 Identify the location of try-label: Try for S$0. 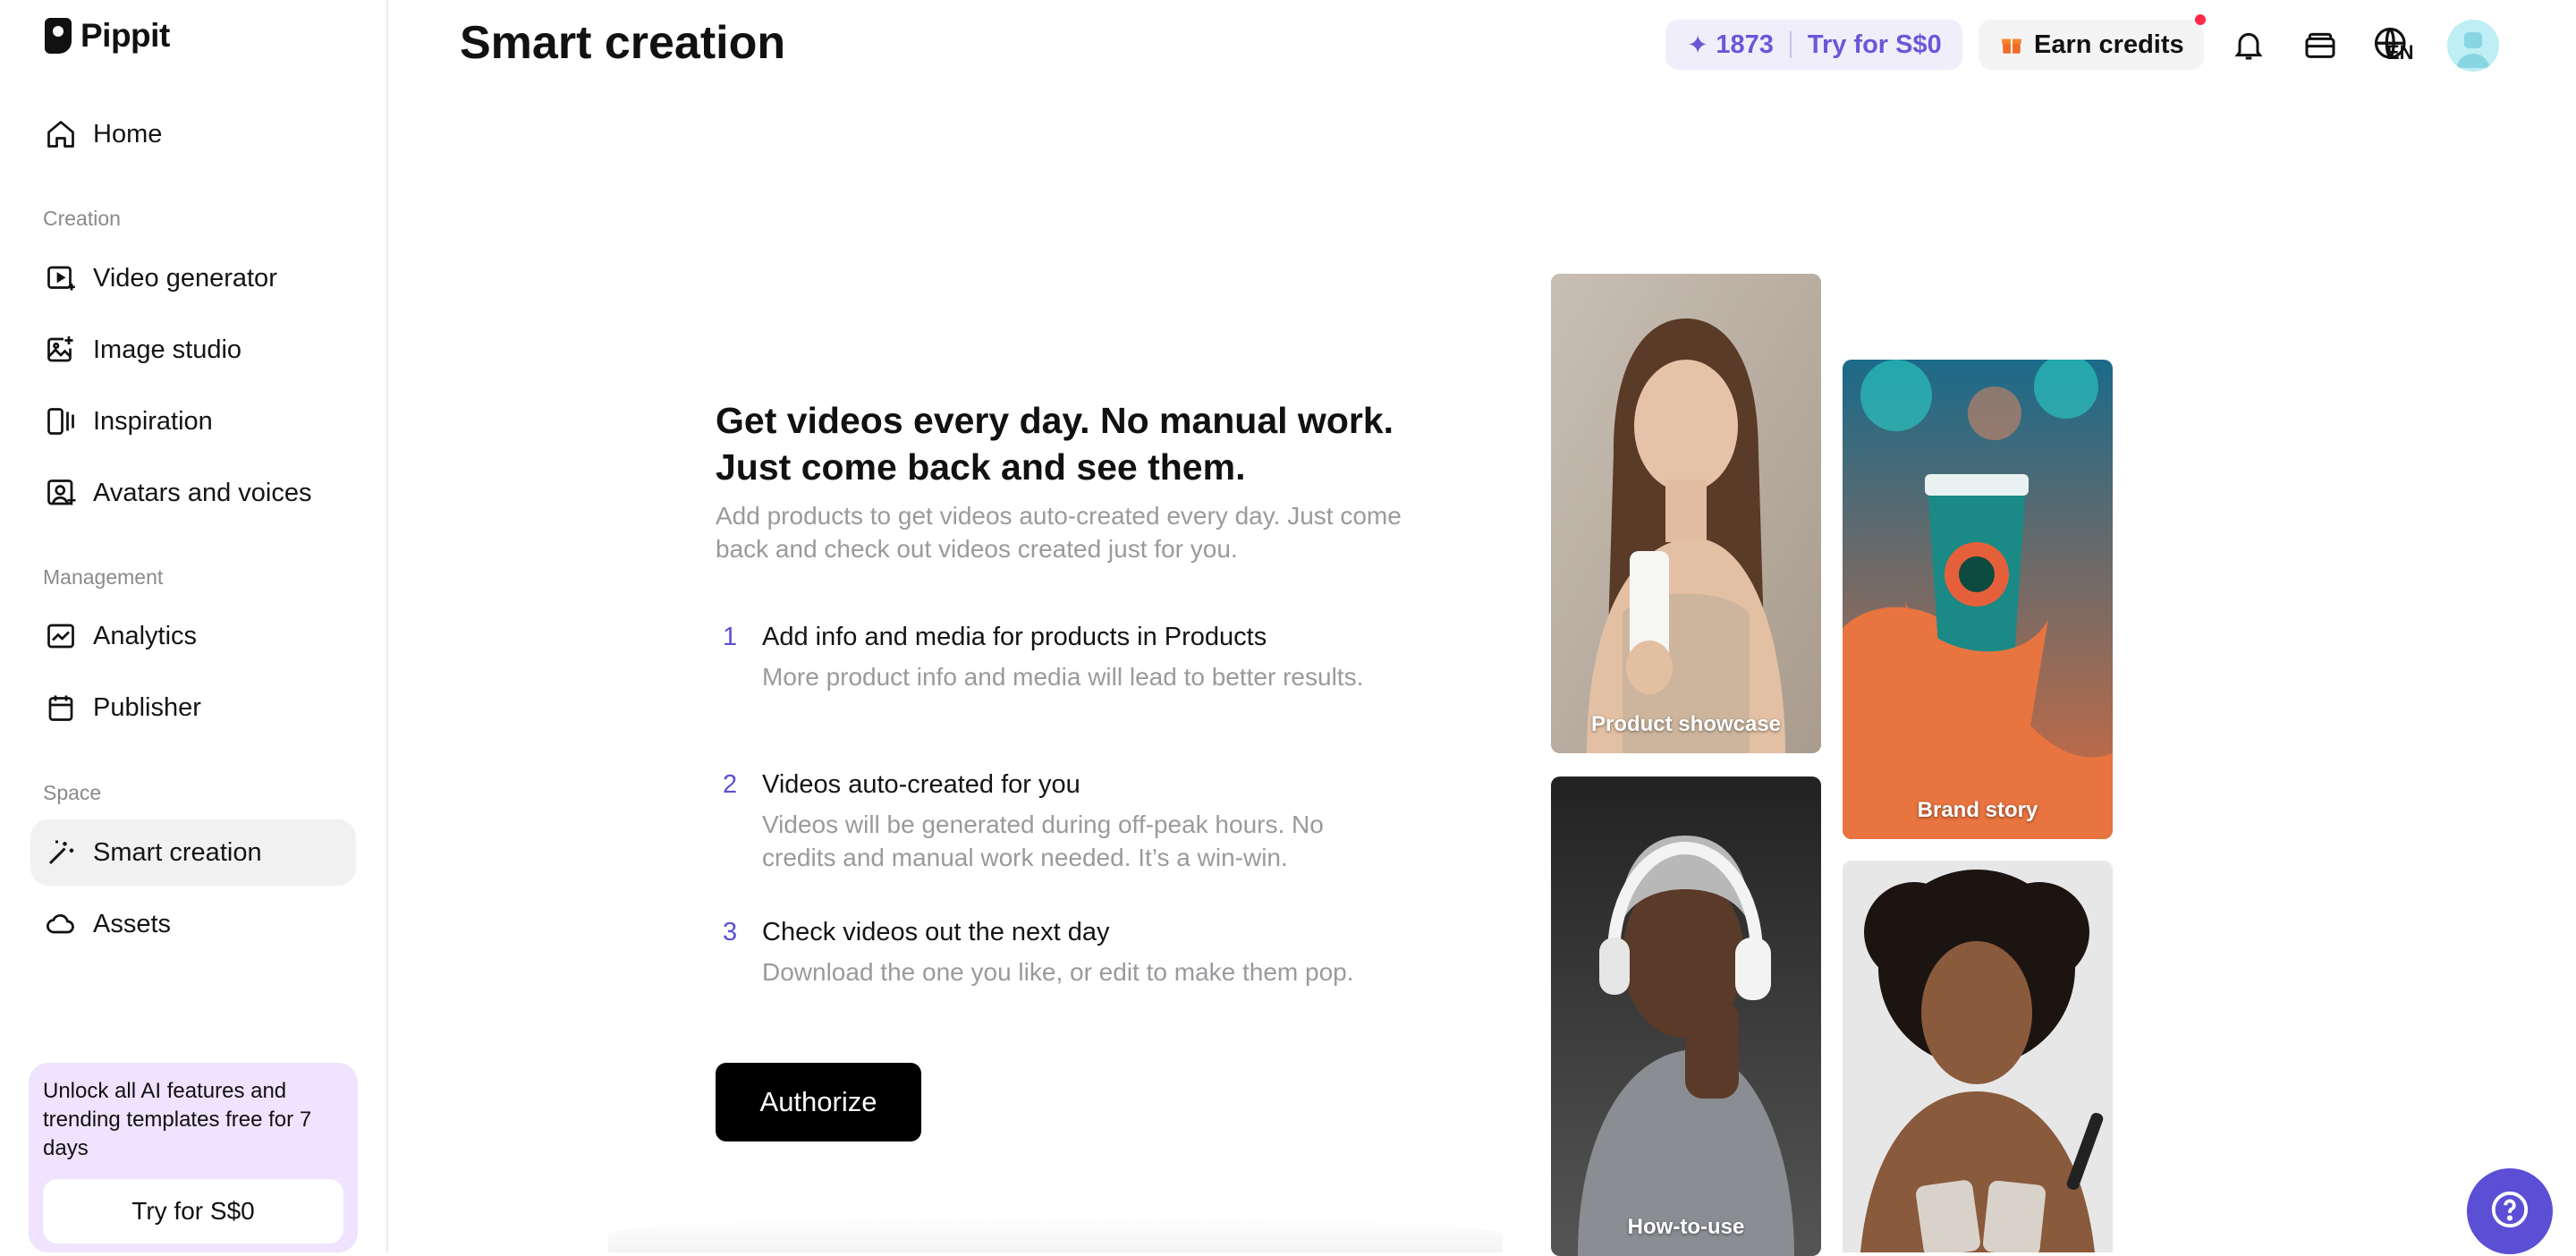
(1874, 44).